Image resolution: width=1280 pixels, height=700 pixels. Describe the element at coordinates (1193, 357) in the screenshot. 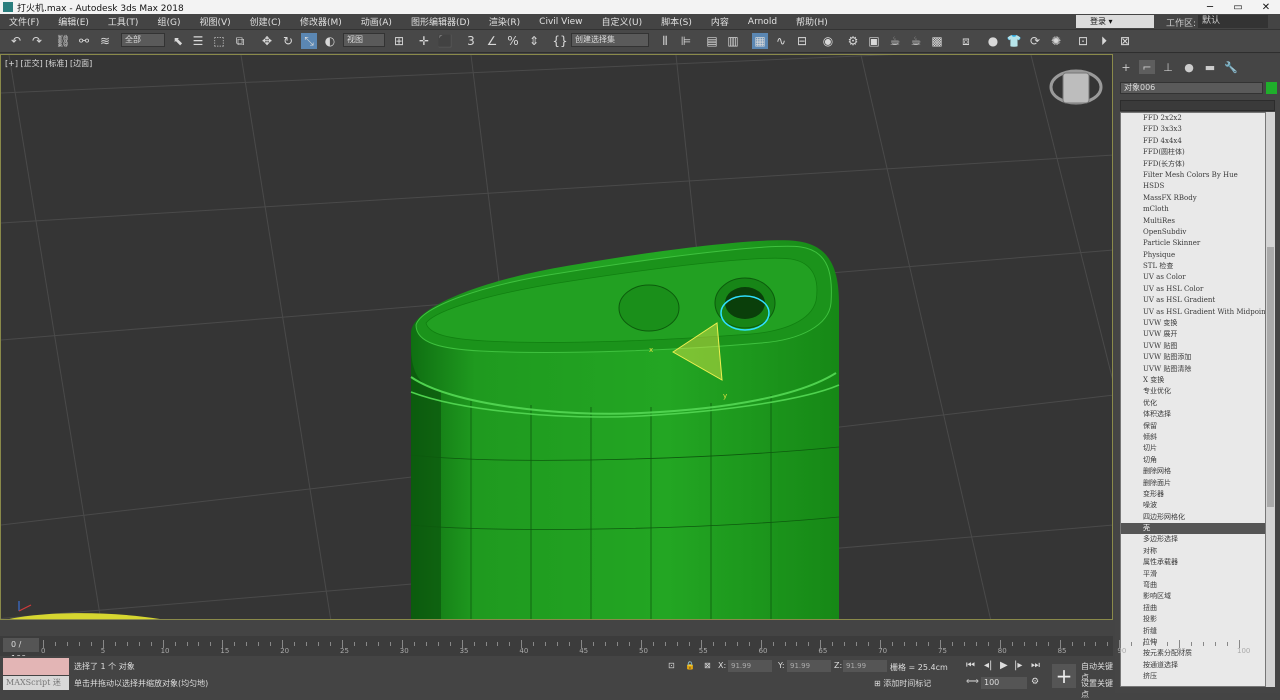

I see `modifier-list-item: UVW 贴图添加` at that location.